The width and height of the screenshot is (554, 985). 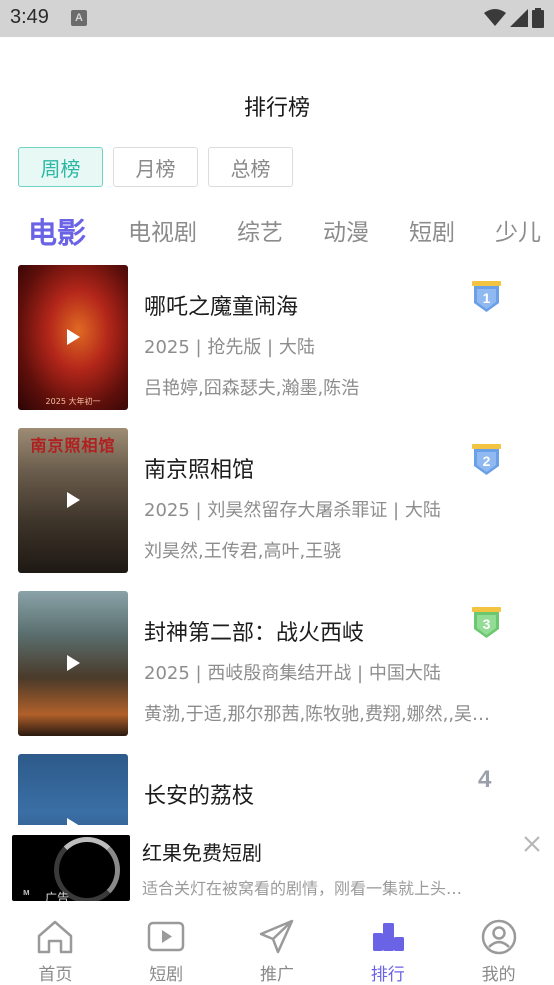 I want to click on wifi-icon, so click(x=495, y=17).